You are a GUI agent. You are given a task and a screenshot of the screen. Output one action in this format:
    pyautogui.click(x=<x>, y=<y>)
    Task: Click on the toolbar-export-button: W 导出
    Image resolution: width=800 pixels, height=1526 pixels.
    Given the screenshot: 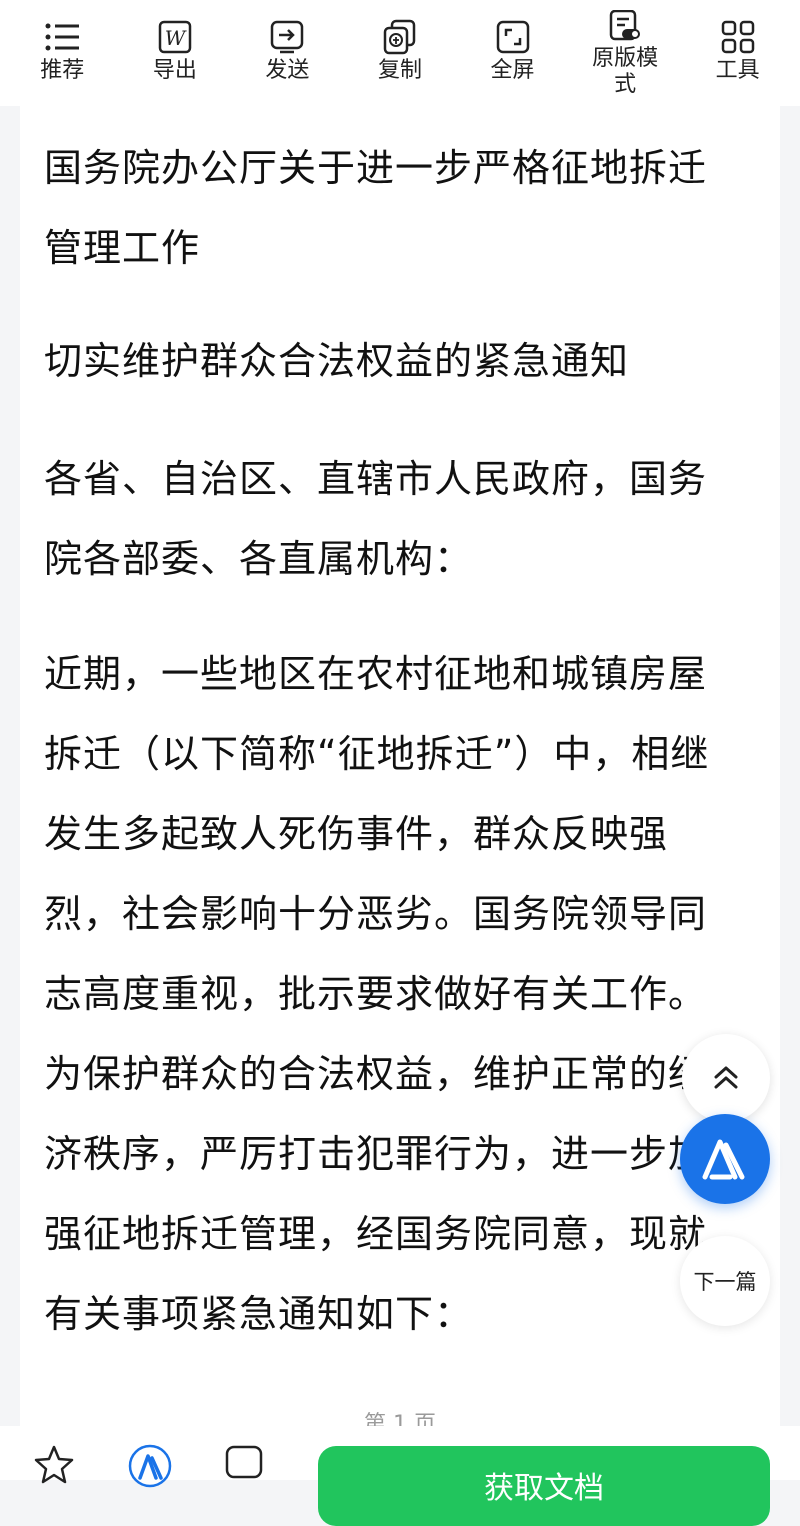 What is the action you would take?
    pyautogui.click(x=175, y=46)
    